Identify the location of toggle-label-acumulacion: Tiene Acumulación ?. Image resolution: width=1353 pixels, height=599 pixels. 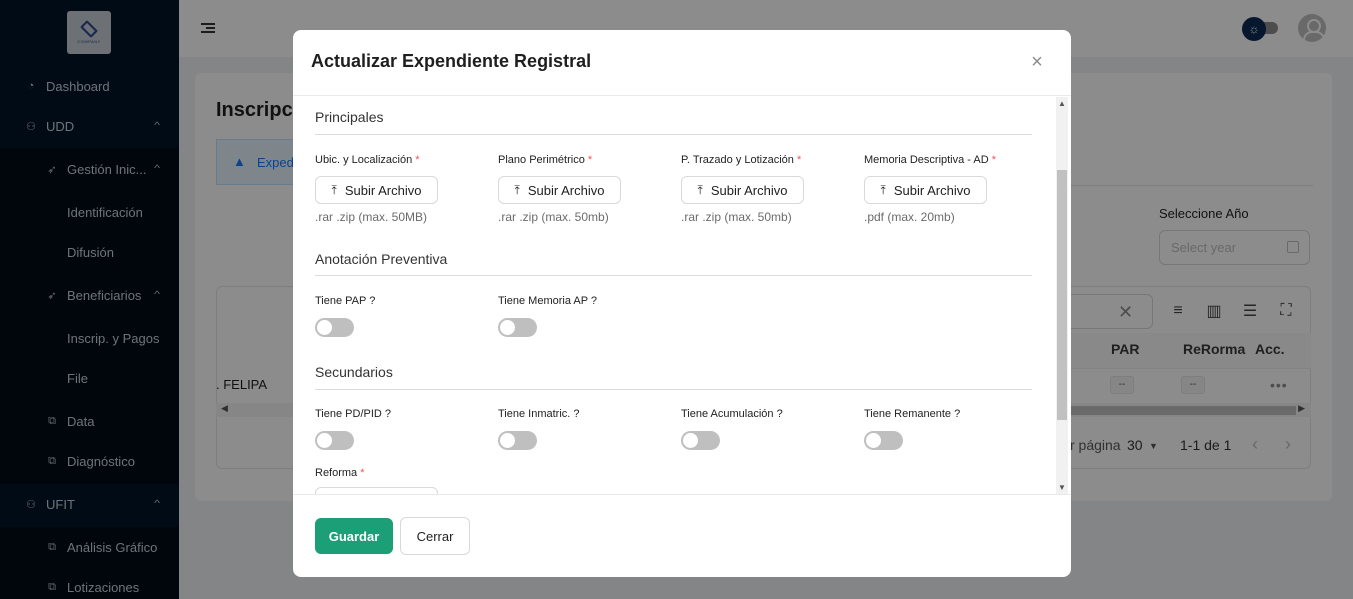
(732, 414).